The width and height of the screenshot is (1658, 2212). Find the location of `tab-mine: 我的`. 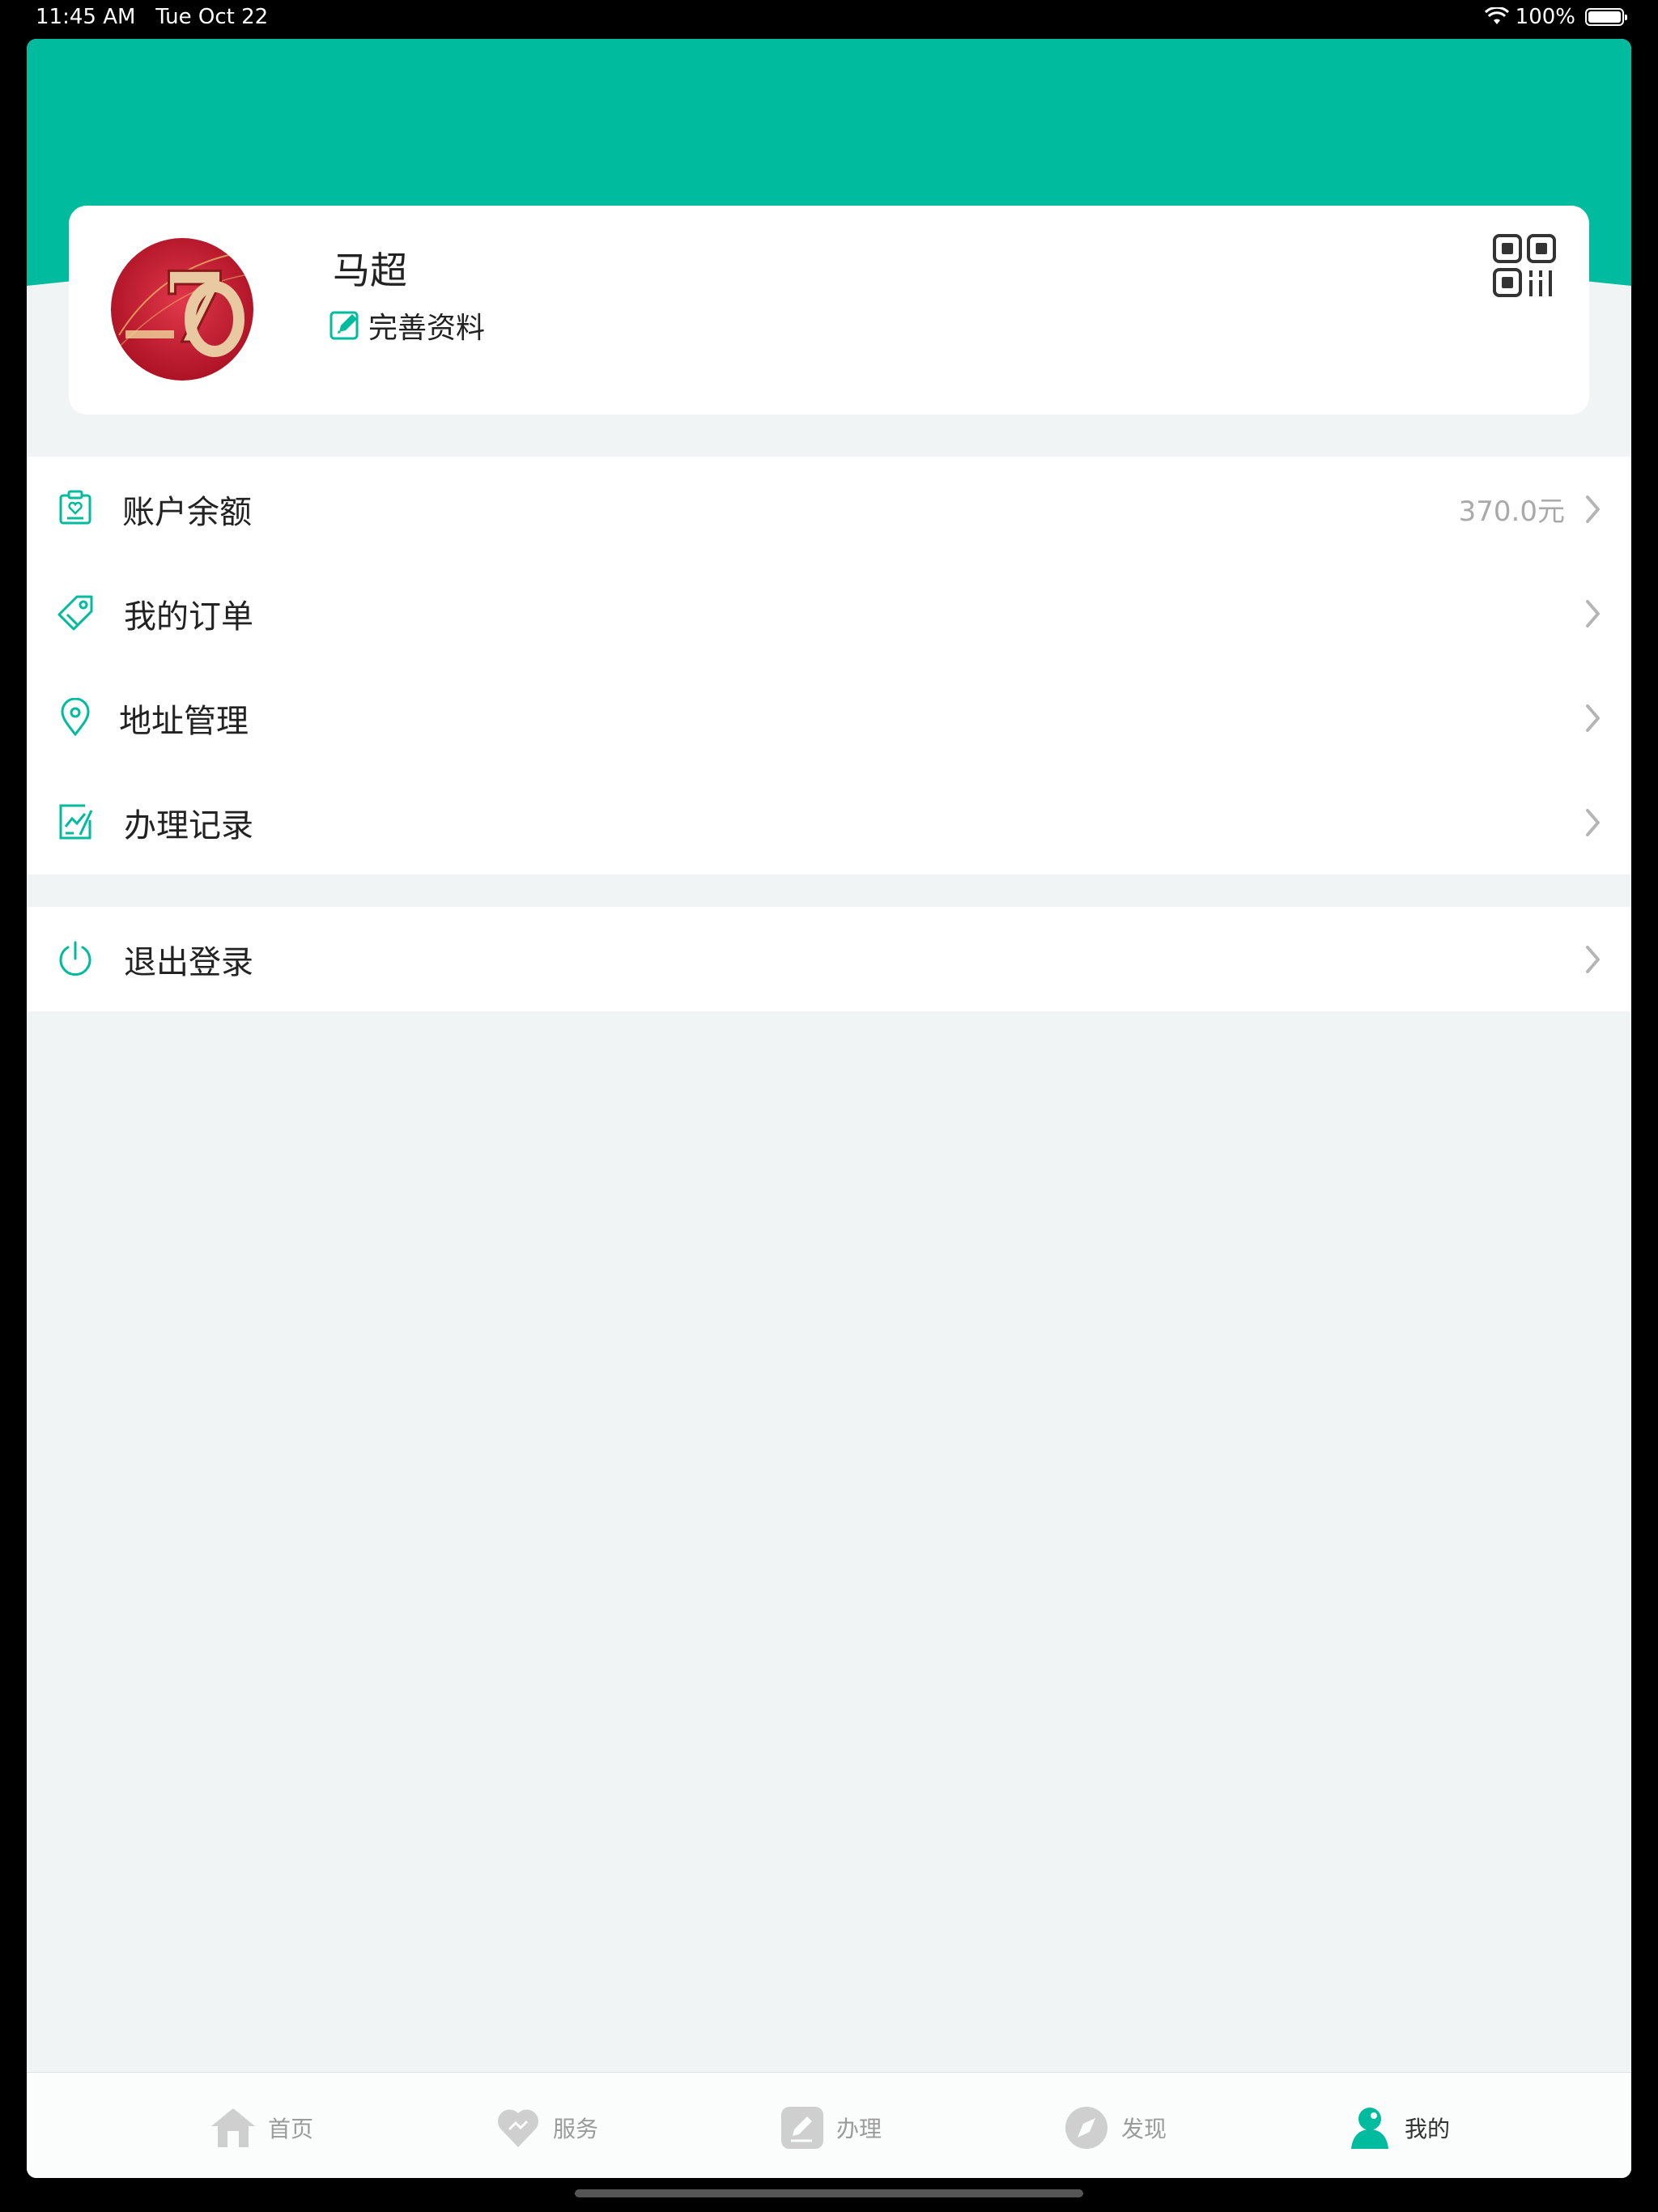

tab-mine: 我的 is located at coordinates (1398, 2128).